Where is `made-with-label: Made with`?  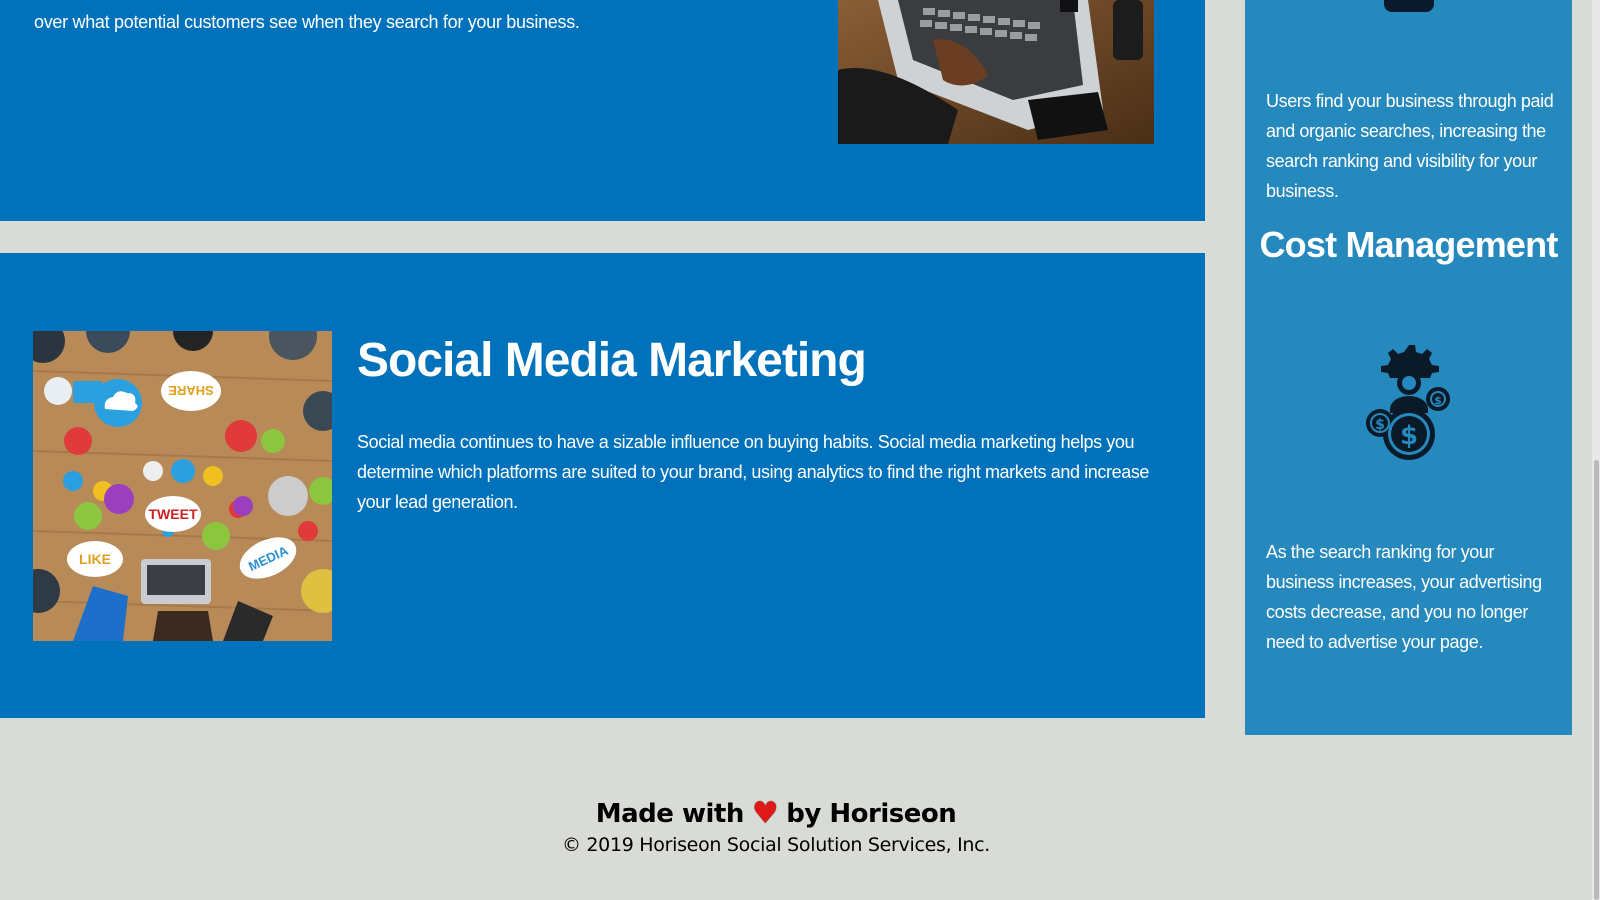 made-with-label: Made with is located at coordinates (670, 814).